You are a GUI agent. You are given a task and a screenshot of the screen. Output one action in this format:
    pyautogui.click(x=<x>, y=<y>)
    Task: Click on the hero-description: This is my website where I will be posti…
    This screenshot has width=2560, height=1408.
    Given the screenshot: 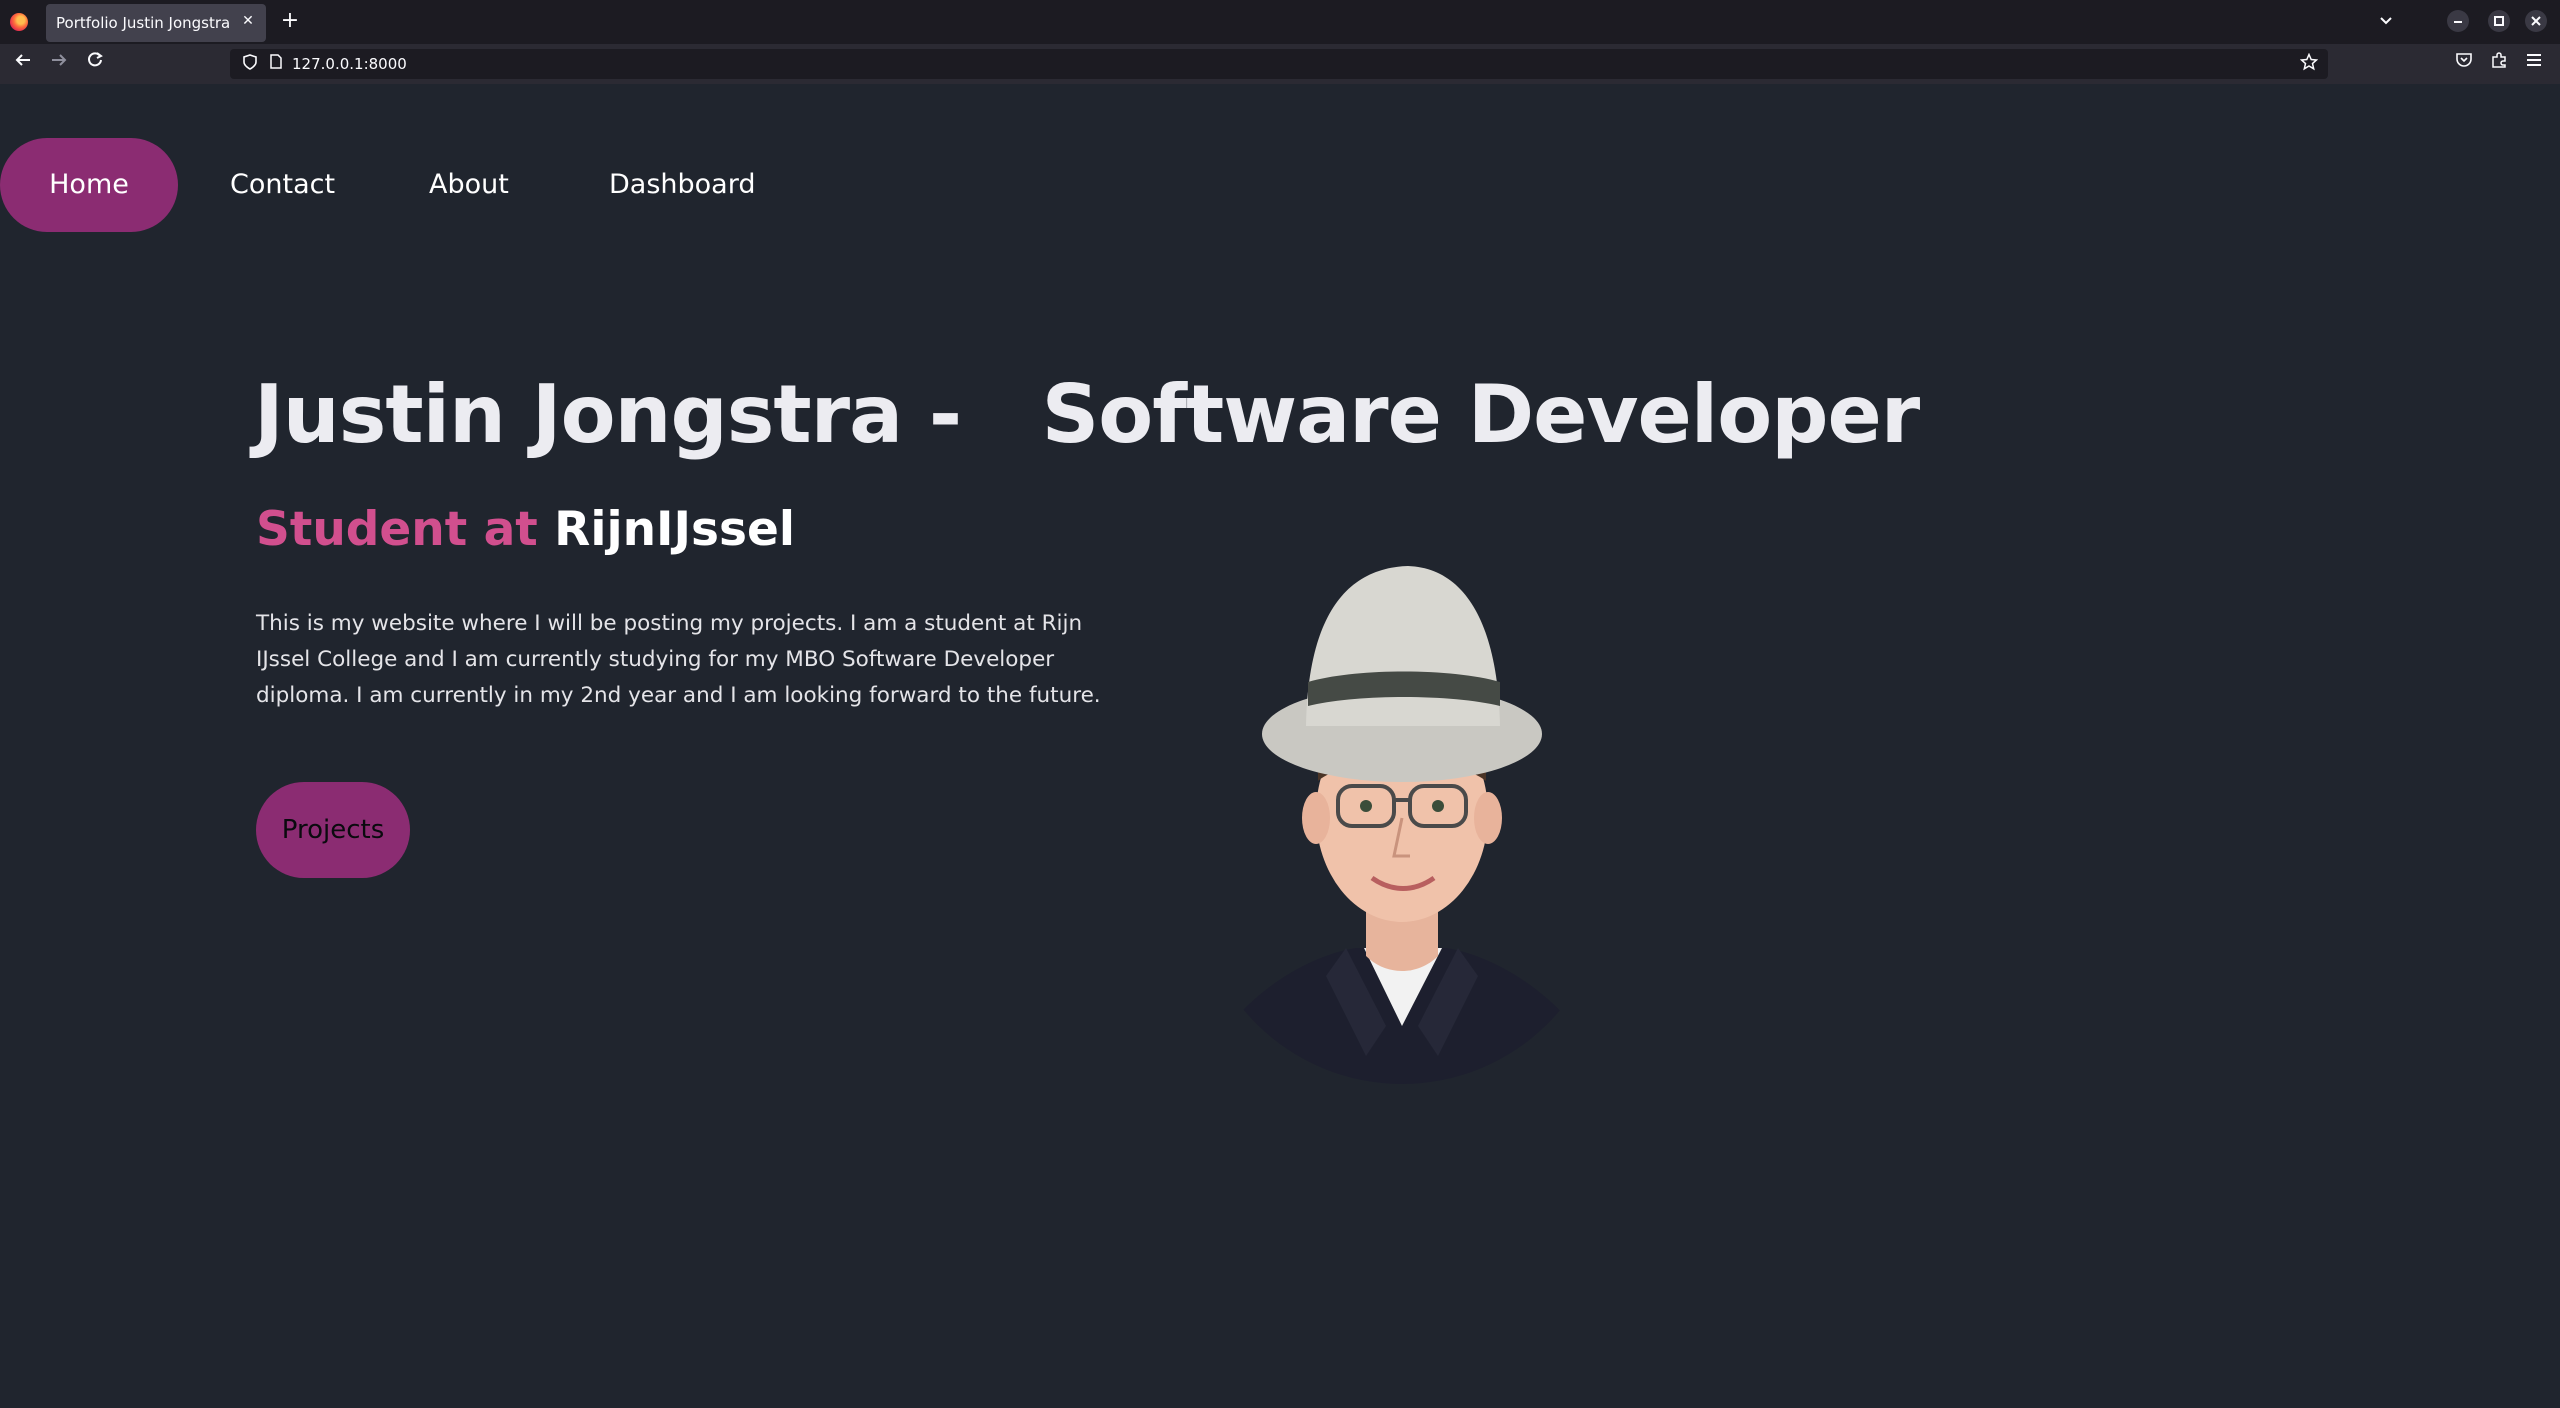 What is the action you would take?
    pyautogui.click(x=678, y=659)
    